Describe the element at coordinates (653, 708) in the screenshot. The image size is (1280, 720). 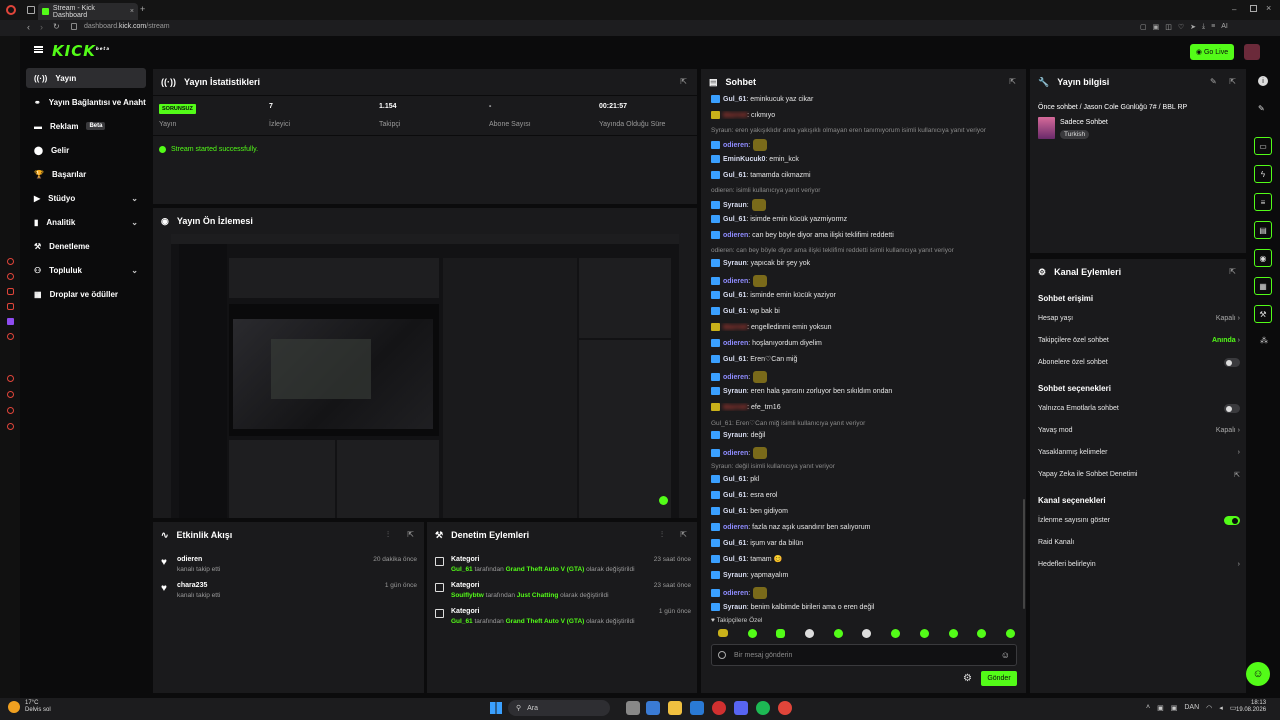
I see `copilot-icon` at that location.